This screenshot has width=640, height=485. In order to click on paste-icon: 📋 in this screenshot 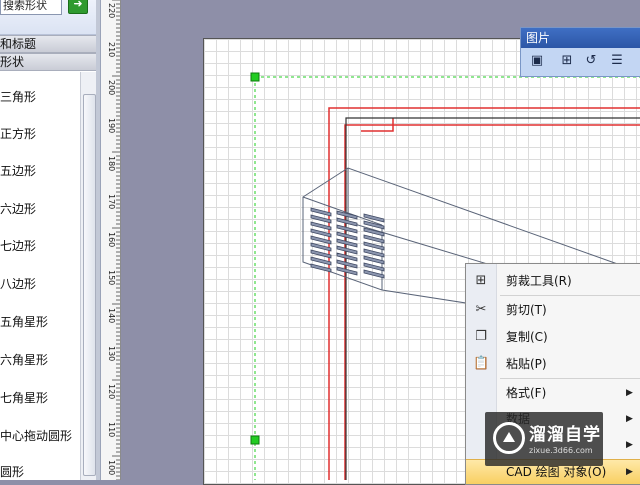, I will do `click(481, 363)`.